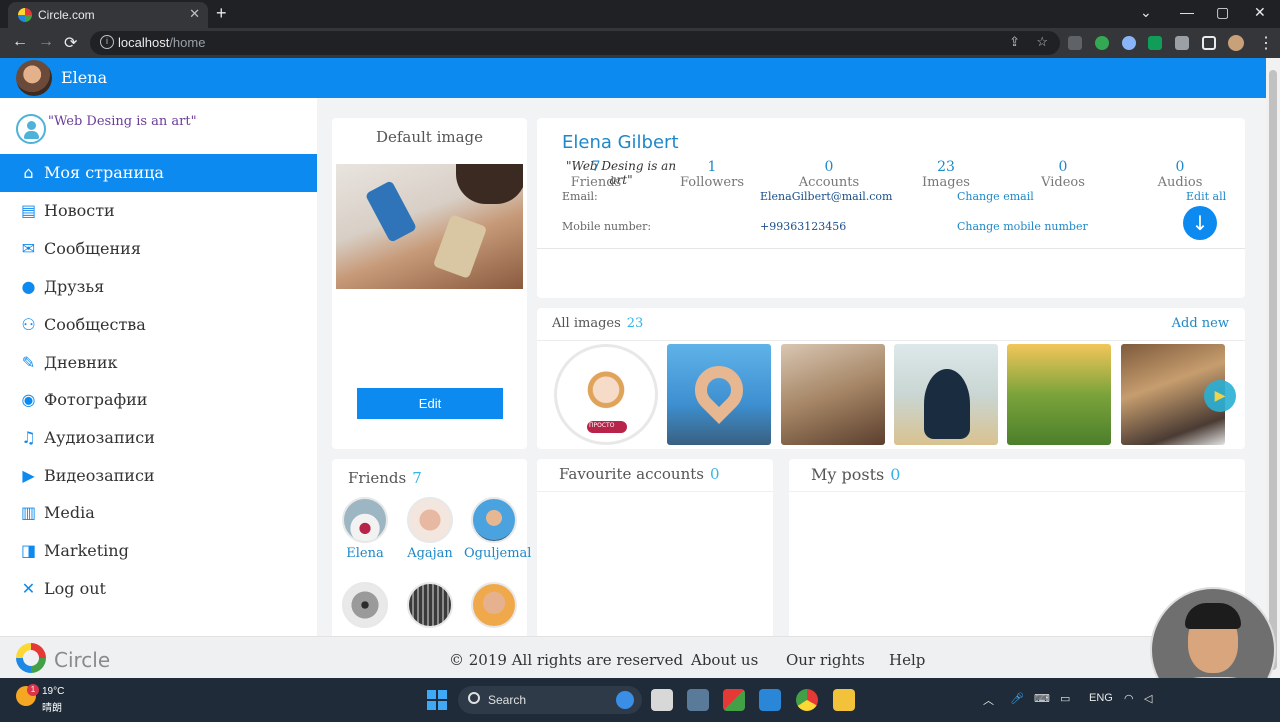 The width and height of the screenshot is (1280, 722). Describe the element at coordinates (86, 550) in the screenshot. I see `sidebar-item-label: Marketing` at that location.